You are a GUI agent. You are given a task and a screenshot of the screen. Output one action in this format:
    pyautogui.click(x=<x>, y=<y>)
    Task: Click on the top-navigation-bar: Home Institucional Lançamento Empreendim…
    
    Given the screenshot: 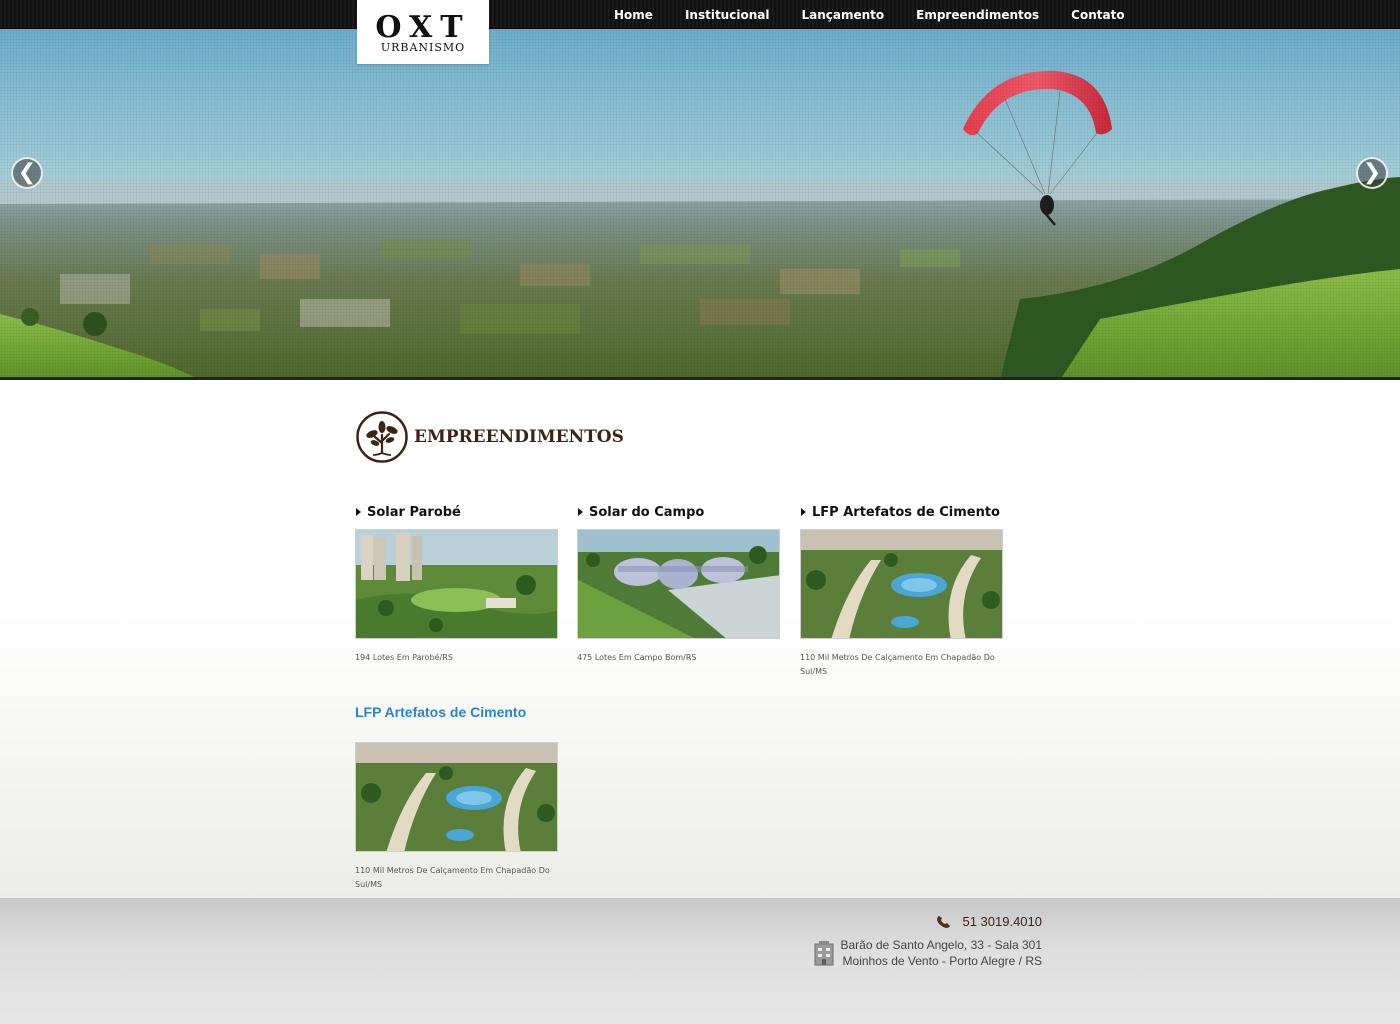 What is the action you would take?
    pyautogui.click(x=700, y=14)
    